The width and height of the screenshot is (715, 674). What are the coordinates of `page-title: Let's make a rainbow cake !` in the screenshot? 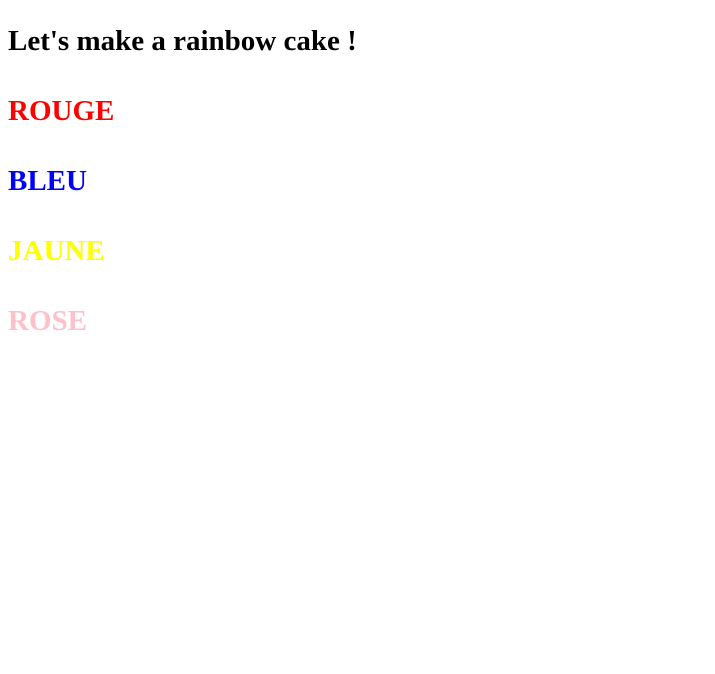 It's located at (182, 41).